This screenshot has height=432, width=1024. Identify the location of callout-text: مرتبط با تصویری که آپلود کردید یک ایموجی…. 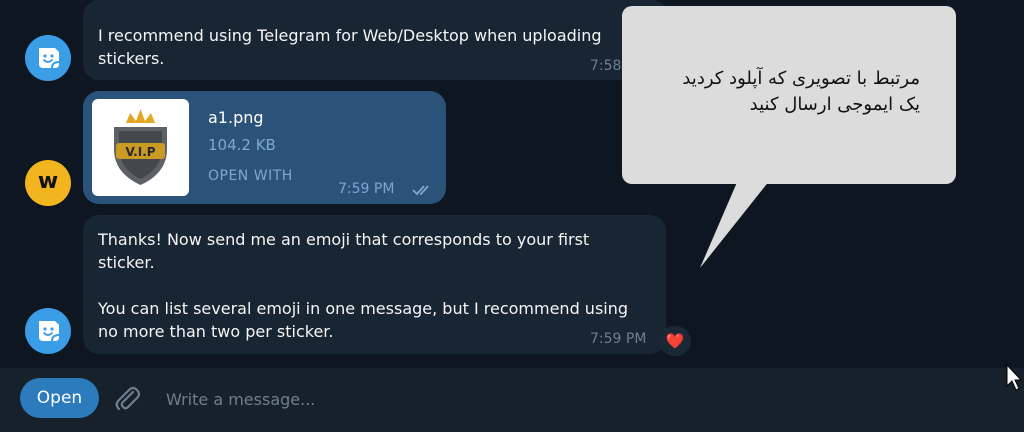
(776, 92).